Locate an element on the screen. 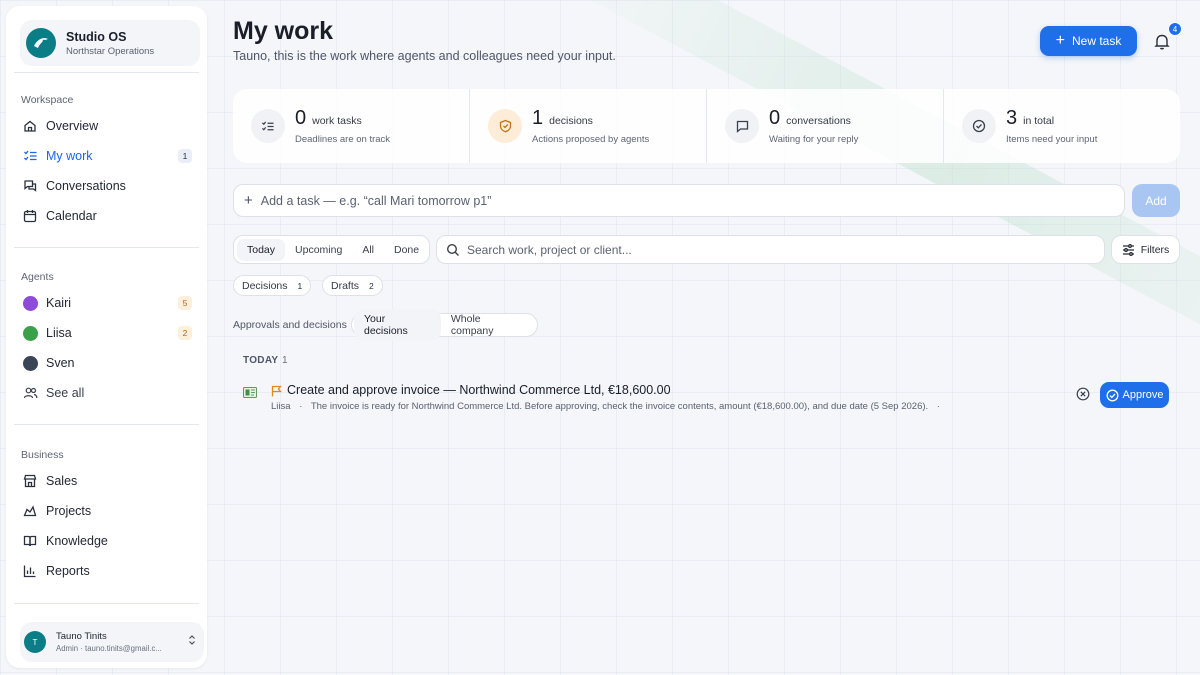  users-icon is located at coordinates (30, 393).